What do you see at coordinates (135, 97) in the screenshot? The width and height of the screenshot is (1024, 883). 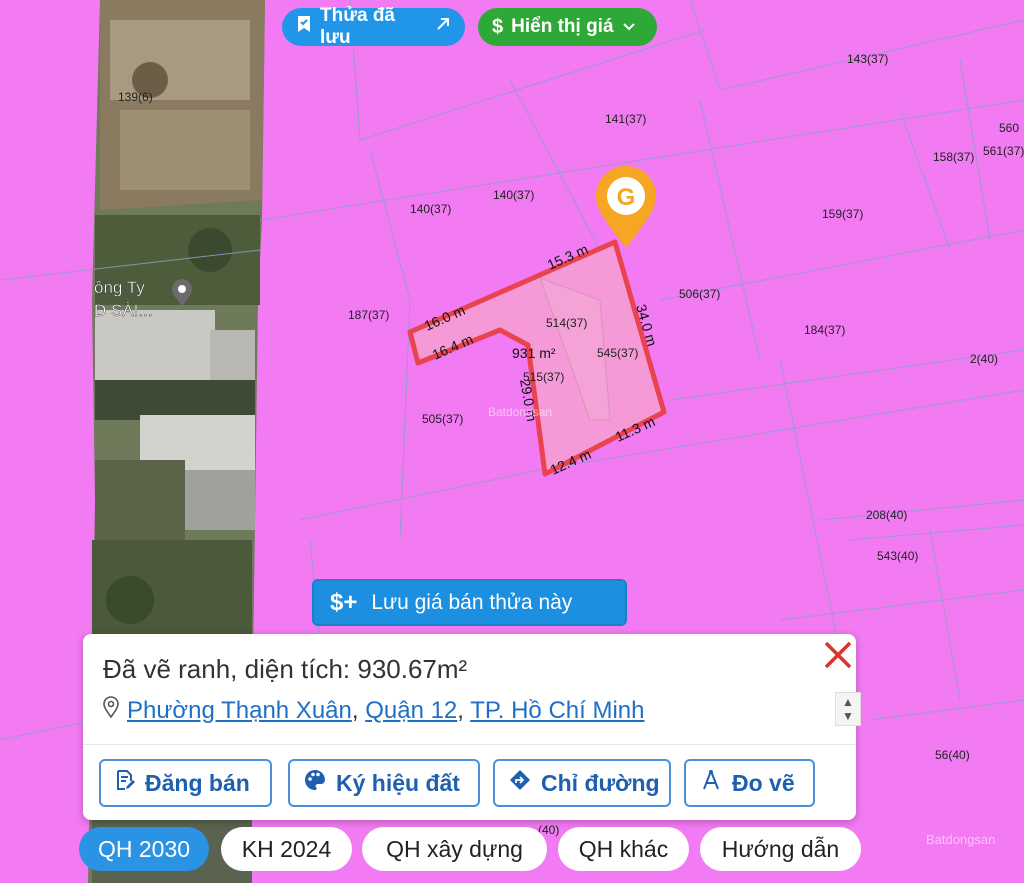 I see `parcel-label: 139(6)` at bounding box center [135, 97].